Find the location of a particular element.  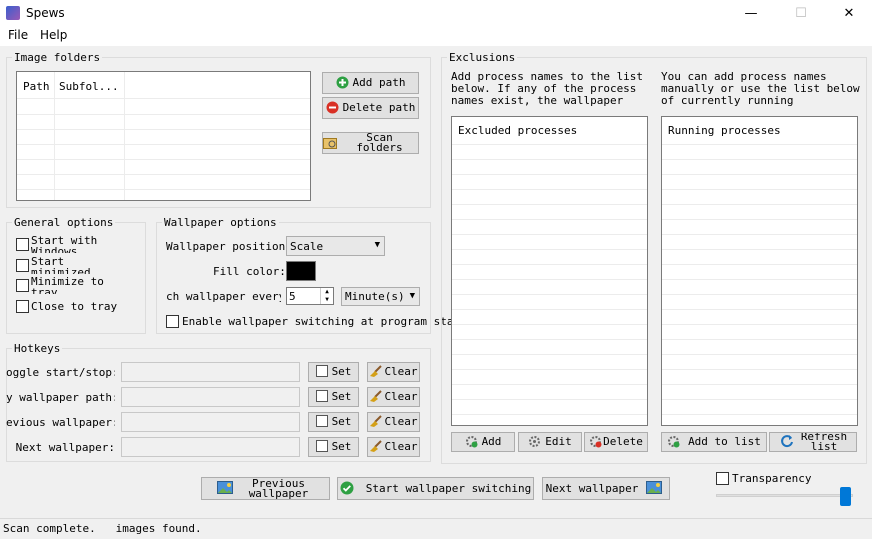

general-options-title: General options is located at coordinates (64, 222).